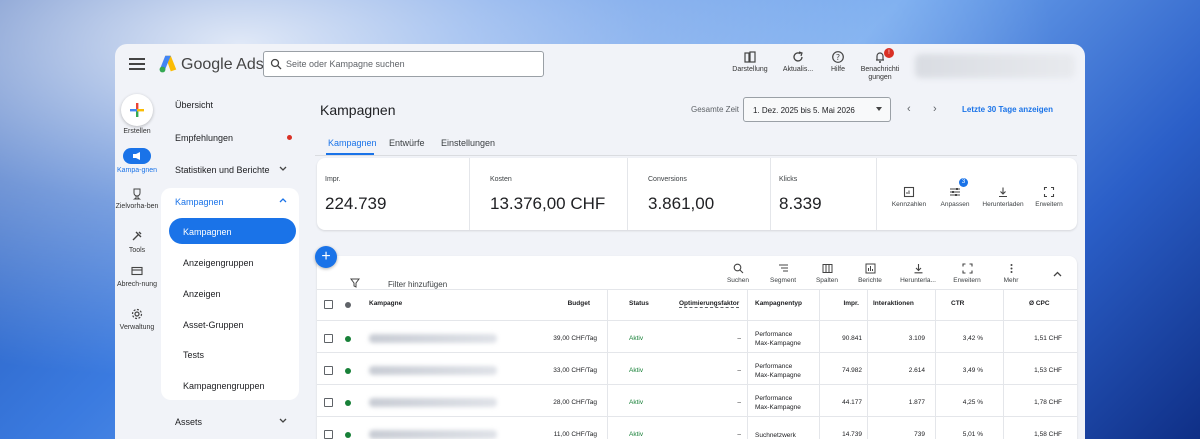  I want to click on trophy-icon, so click(137, 194).